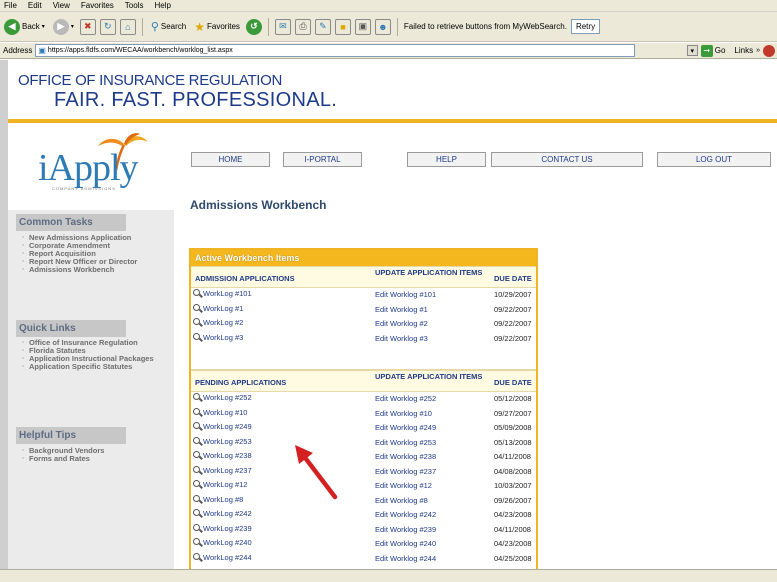 The image size is (777, 582). Describe the element at coordinates (322, 26) in the screenshot. I see `edit-icon: ✎` at that location.